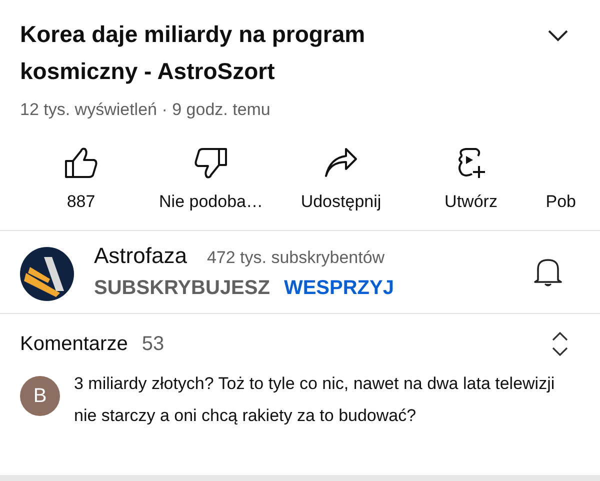 The width and height of the screenshot is (600, 481). I want to click on thumbs-up-icon, so click(81, 163).